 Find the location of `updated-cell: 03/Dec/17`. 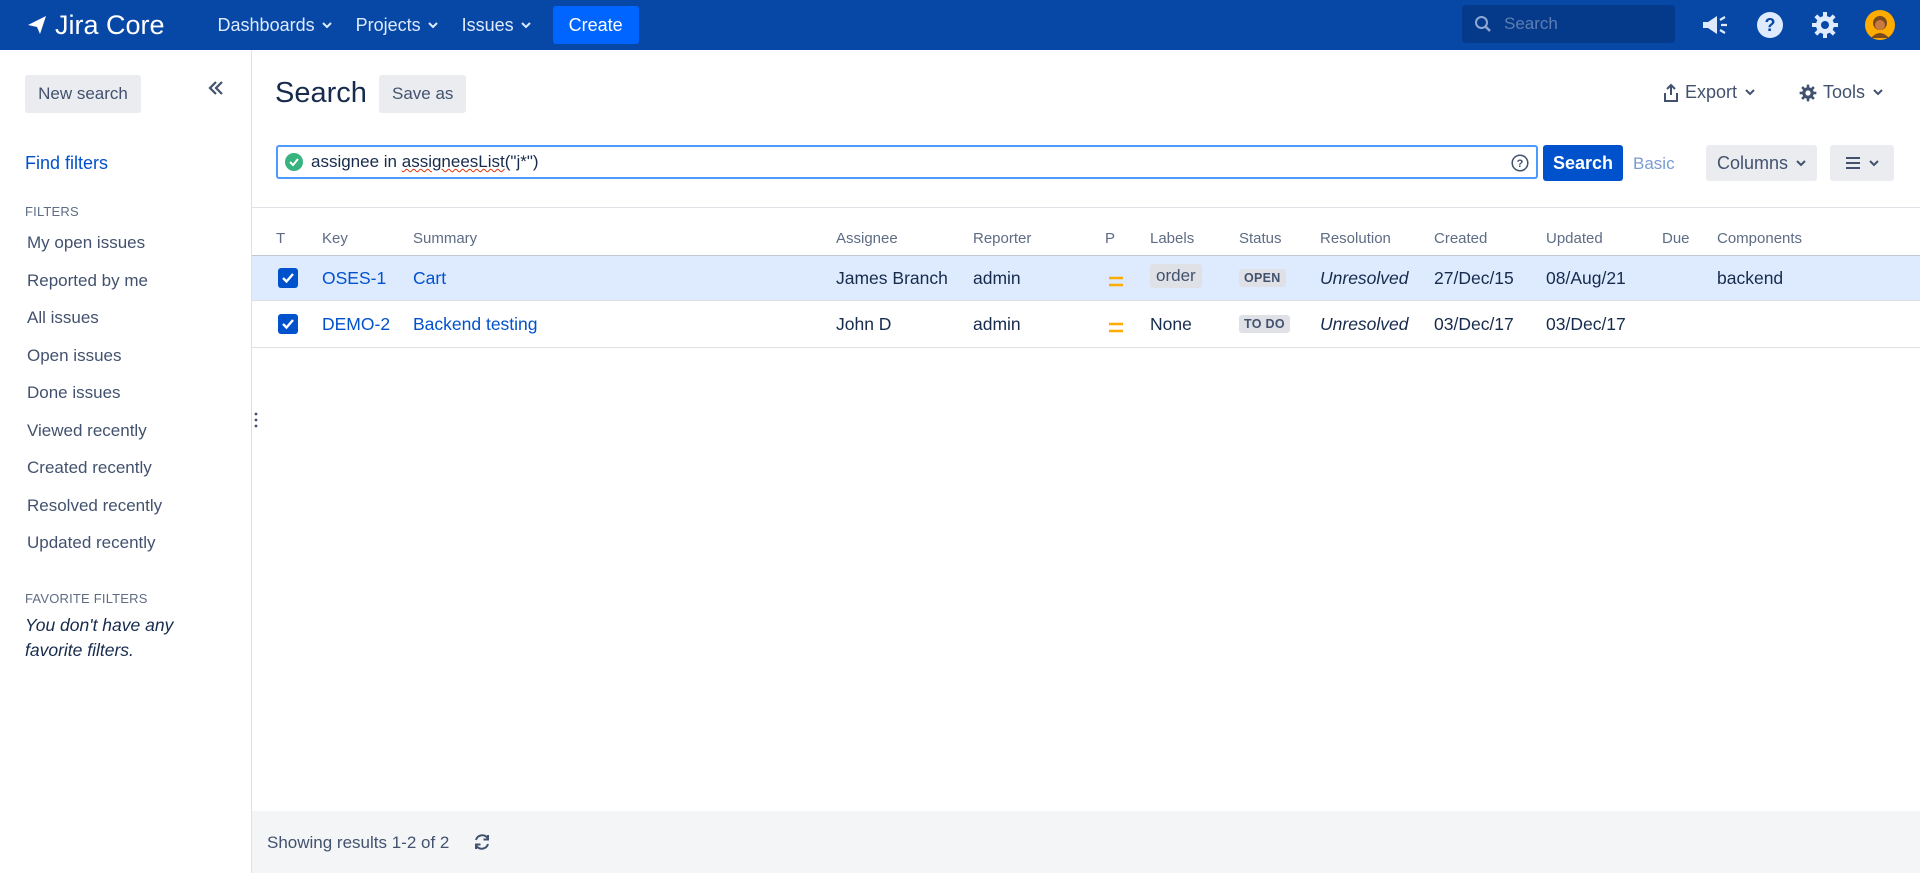

updated-cell: 03/Dec/17 is located at coordinates (1586, 324).